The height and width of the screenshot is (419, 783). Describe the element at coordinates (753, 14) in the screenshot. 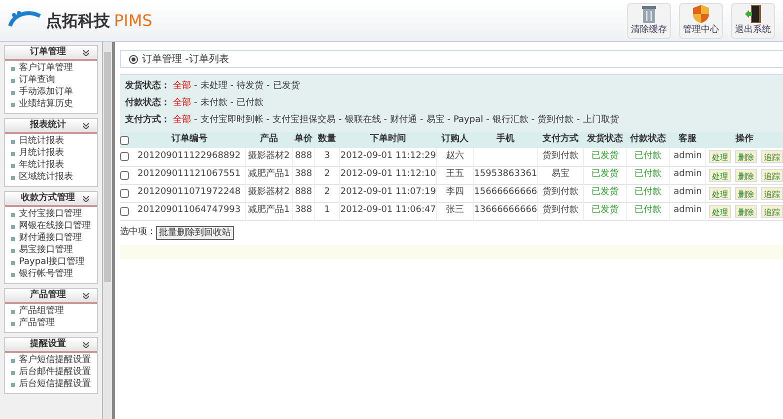

I see `exit-door-icon` at that location.